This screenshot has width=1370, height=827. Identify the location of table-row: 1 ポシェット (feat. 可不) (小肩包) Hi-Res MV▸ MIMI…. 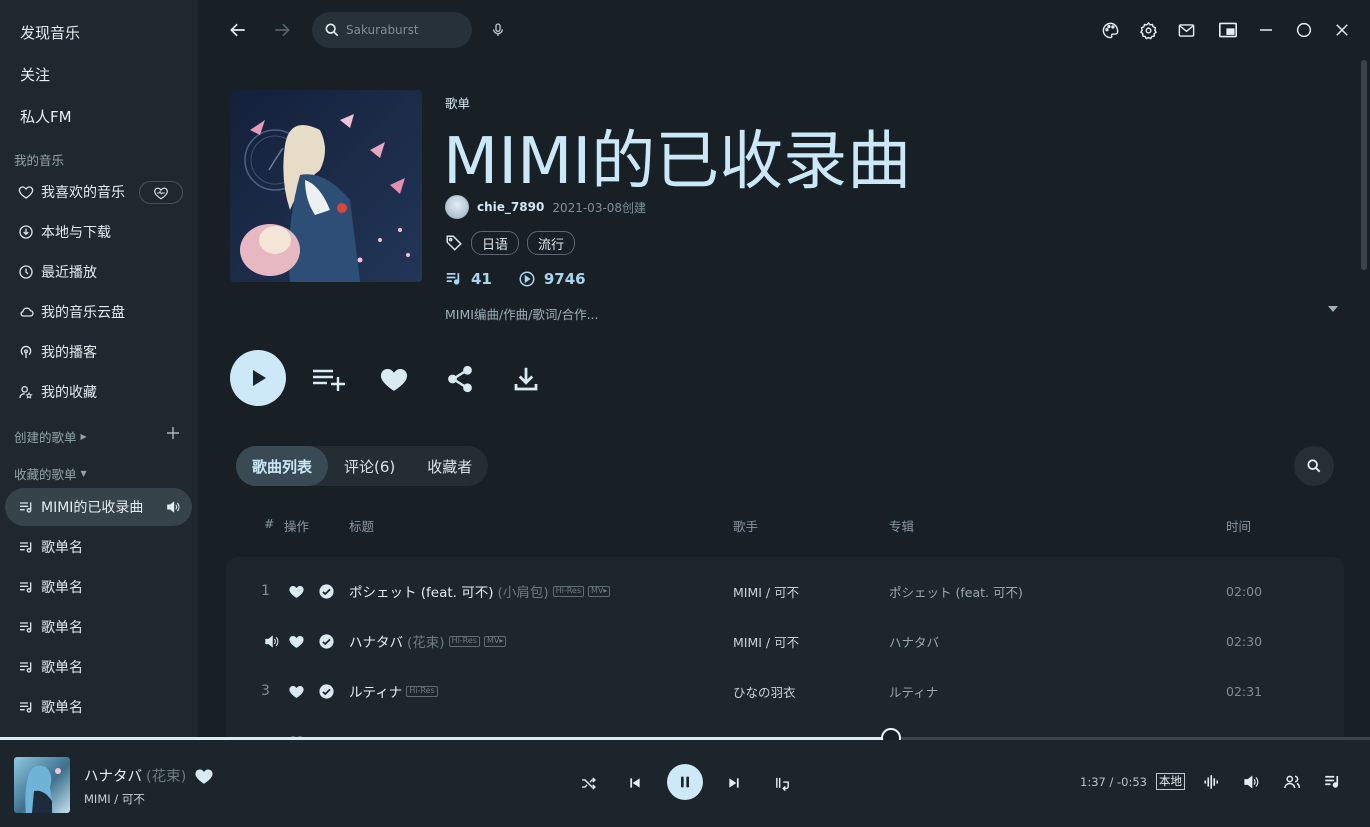
(785, 591).